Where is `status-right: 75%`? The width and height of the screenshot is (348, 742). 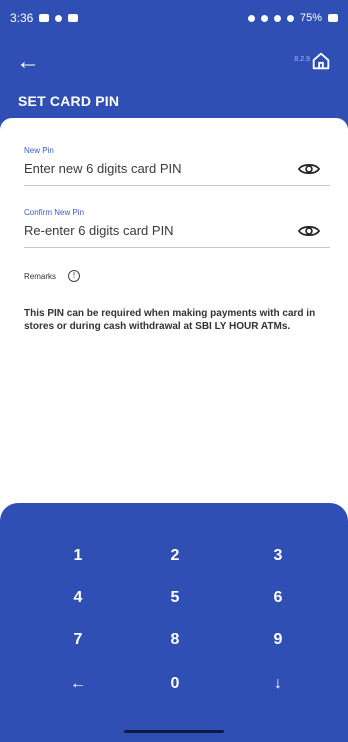
status-right: 75% is located at coordinates (292, 18).